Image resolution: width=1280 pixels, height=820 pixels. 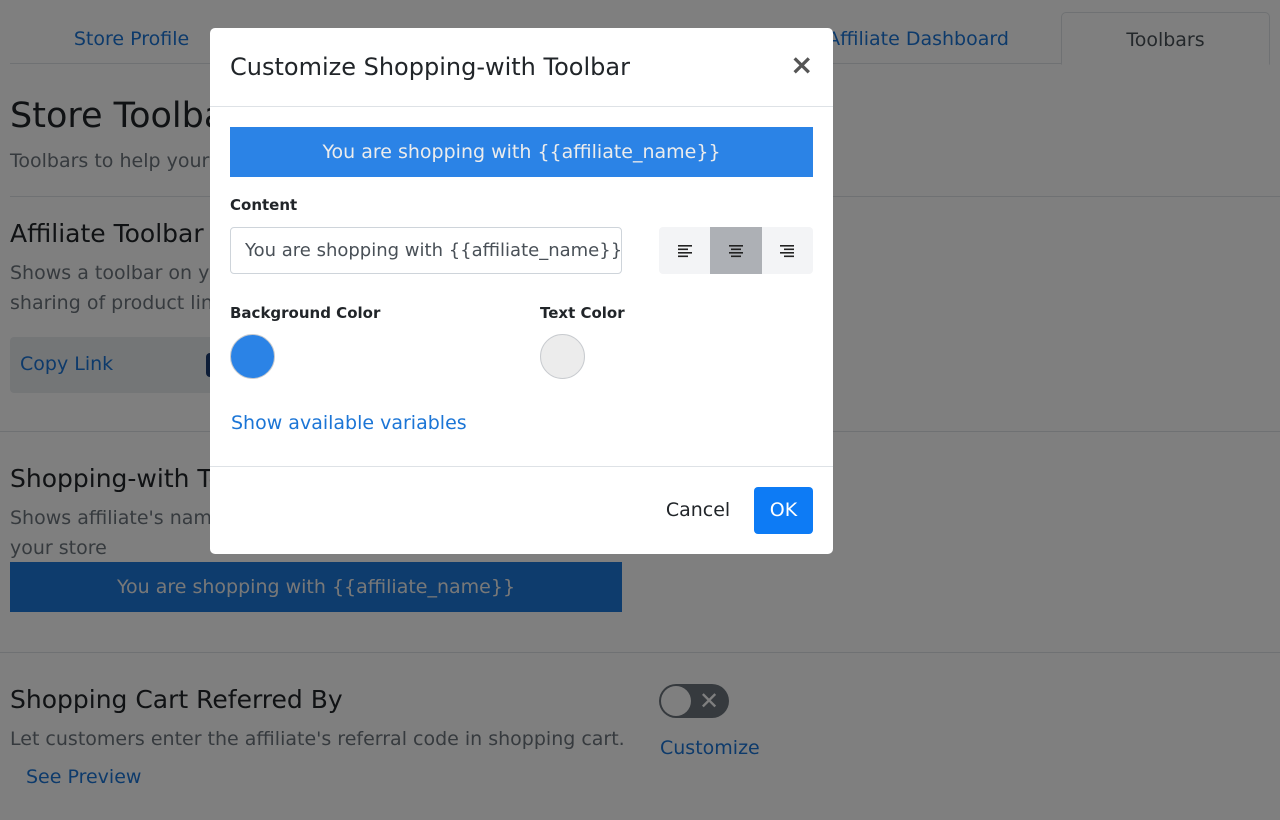 What do you see at coordinates (521, 510) in the screenshot?
I see `modal-footer: Cancel OK` at bounding box center [521, 510].